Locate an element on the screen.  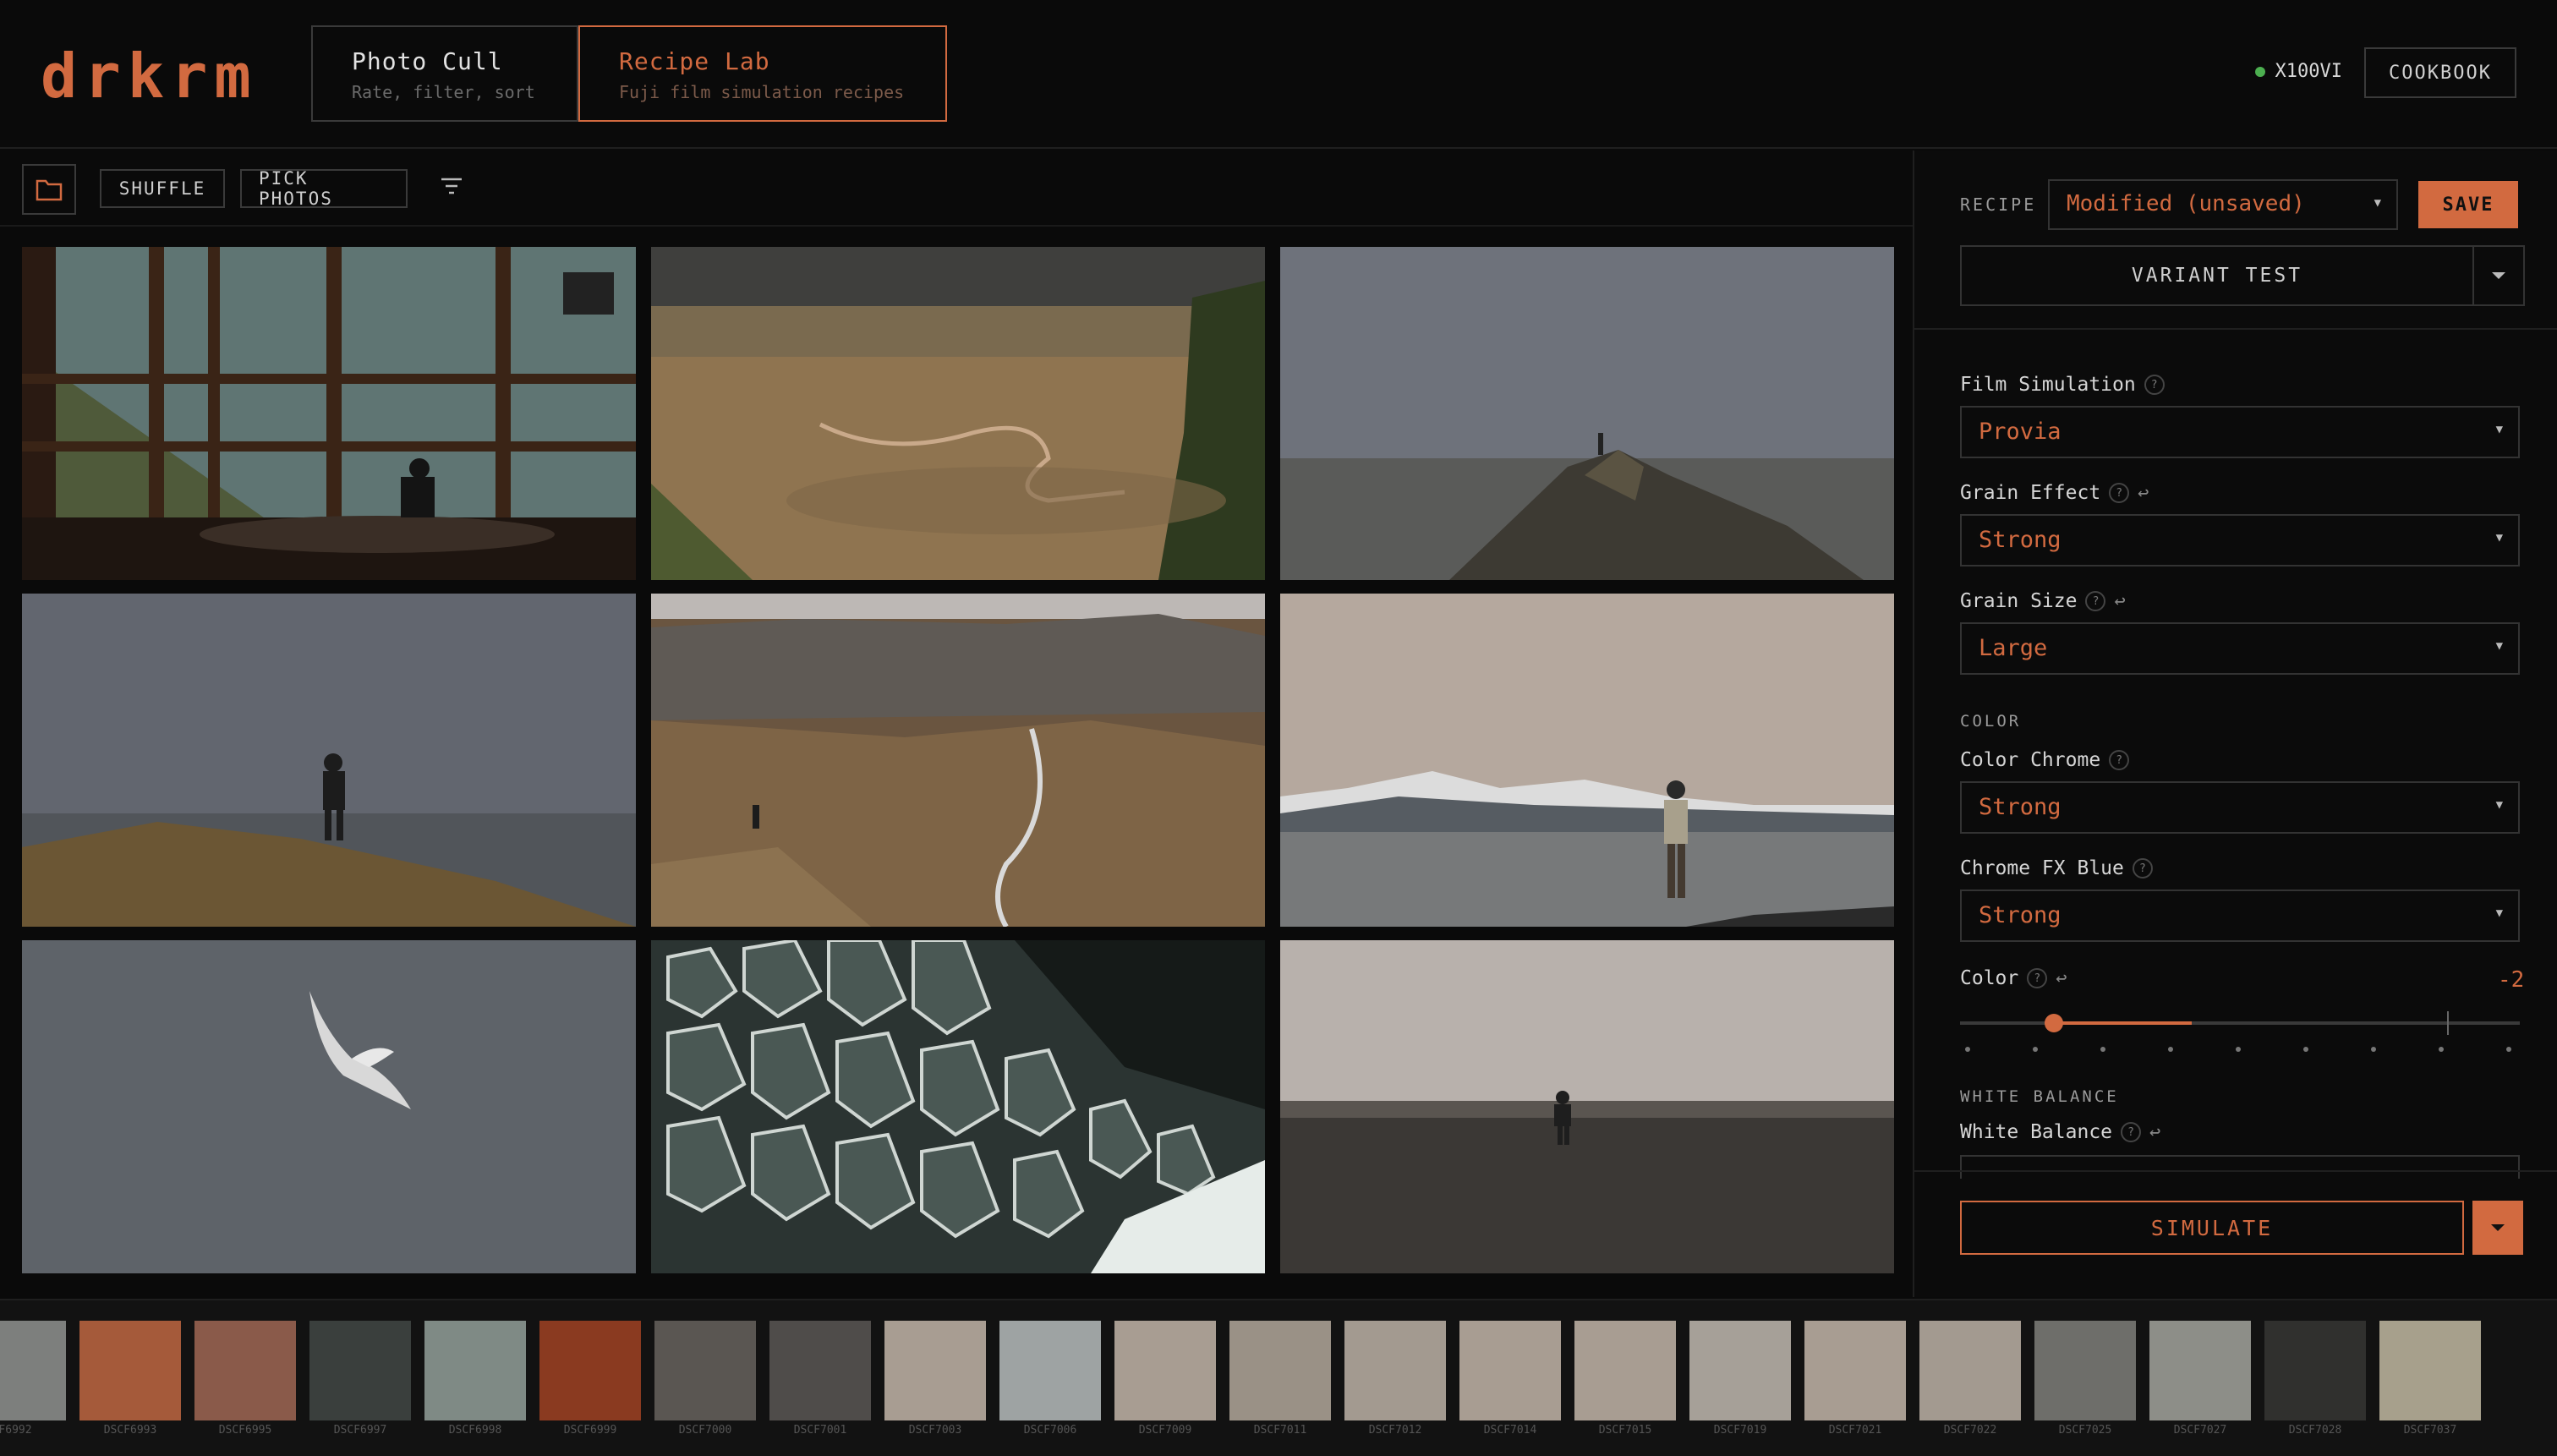
field-label-color-chrome: Color Chrome ? is located at coordinates (2045, 760).